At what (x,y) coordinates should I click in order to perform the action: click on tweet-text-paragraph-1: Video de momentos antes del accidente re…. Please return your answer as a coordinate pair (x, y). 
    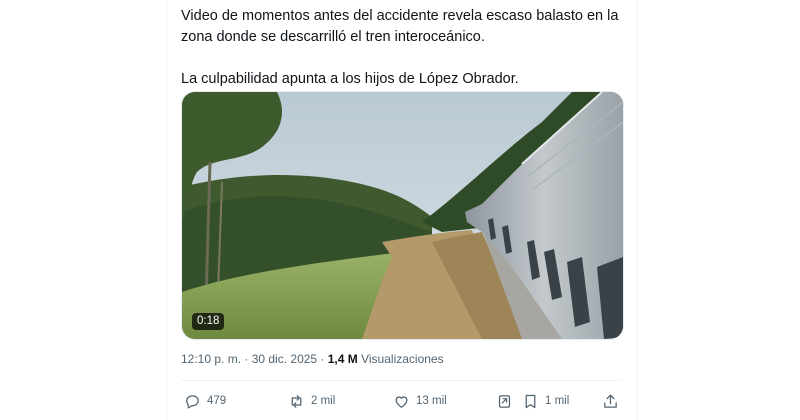
    Looking at the image, I should click on (400, 26).